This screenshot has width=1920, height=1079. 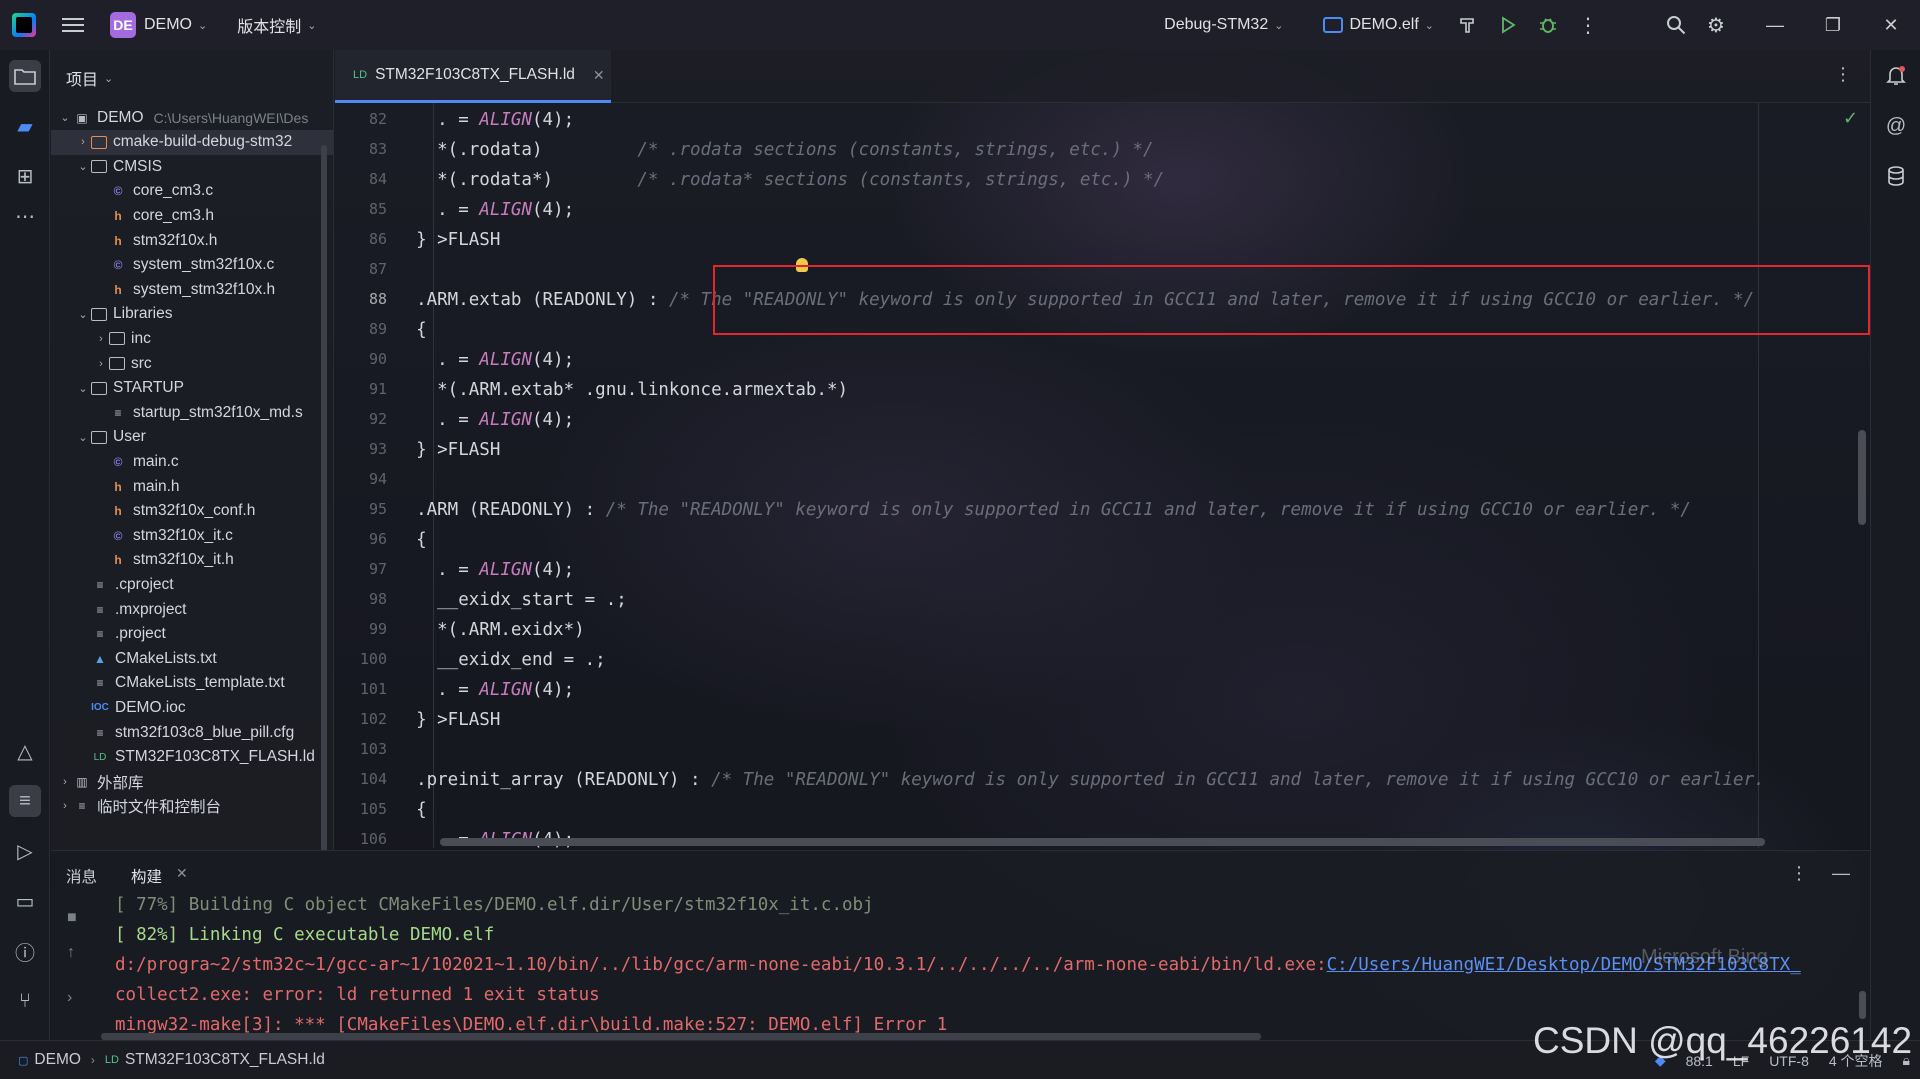 What do you see at coordinates (511, 600) in the screenshot?
I see `code-line: __exidx_start = .;` at bounding box center [511, 600].